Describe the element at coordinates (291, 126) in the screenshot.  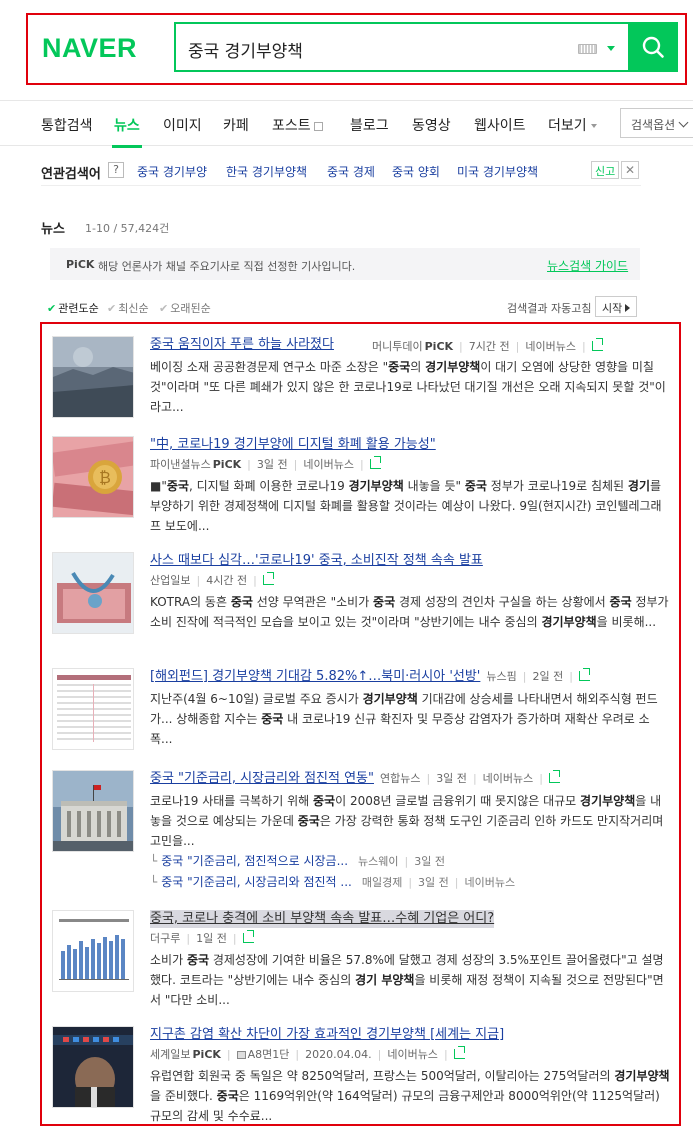
I see `tab-post-label: 포스트` at that location.